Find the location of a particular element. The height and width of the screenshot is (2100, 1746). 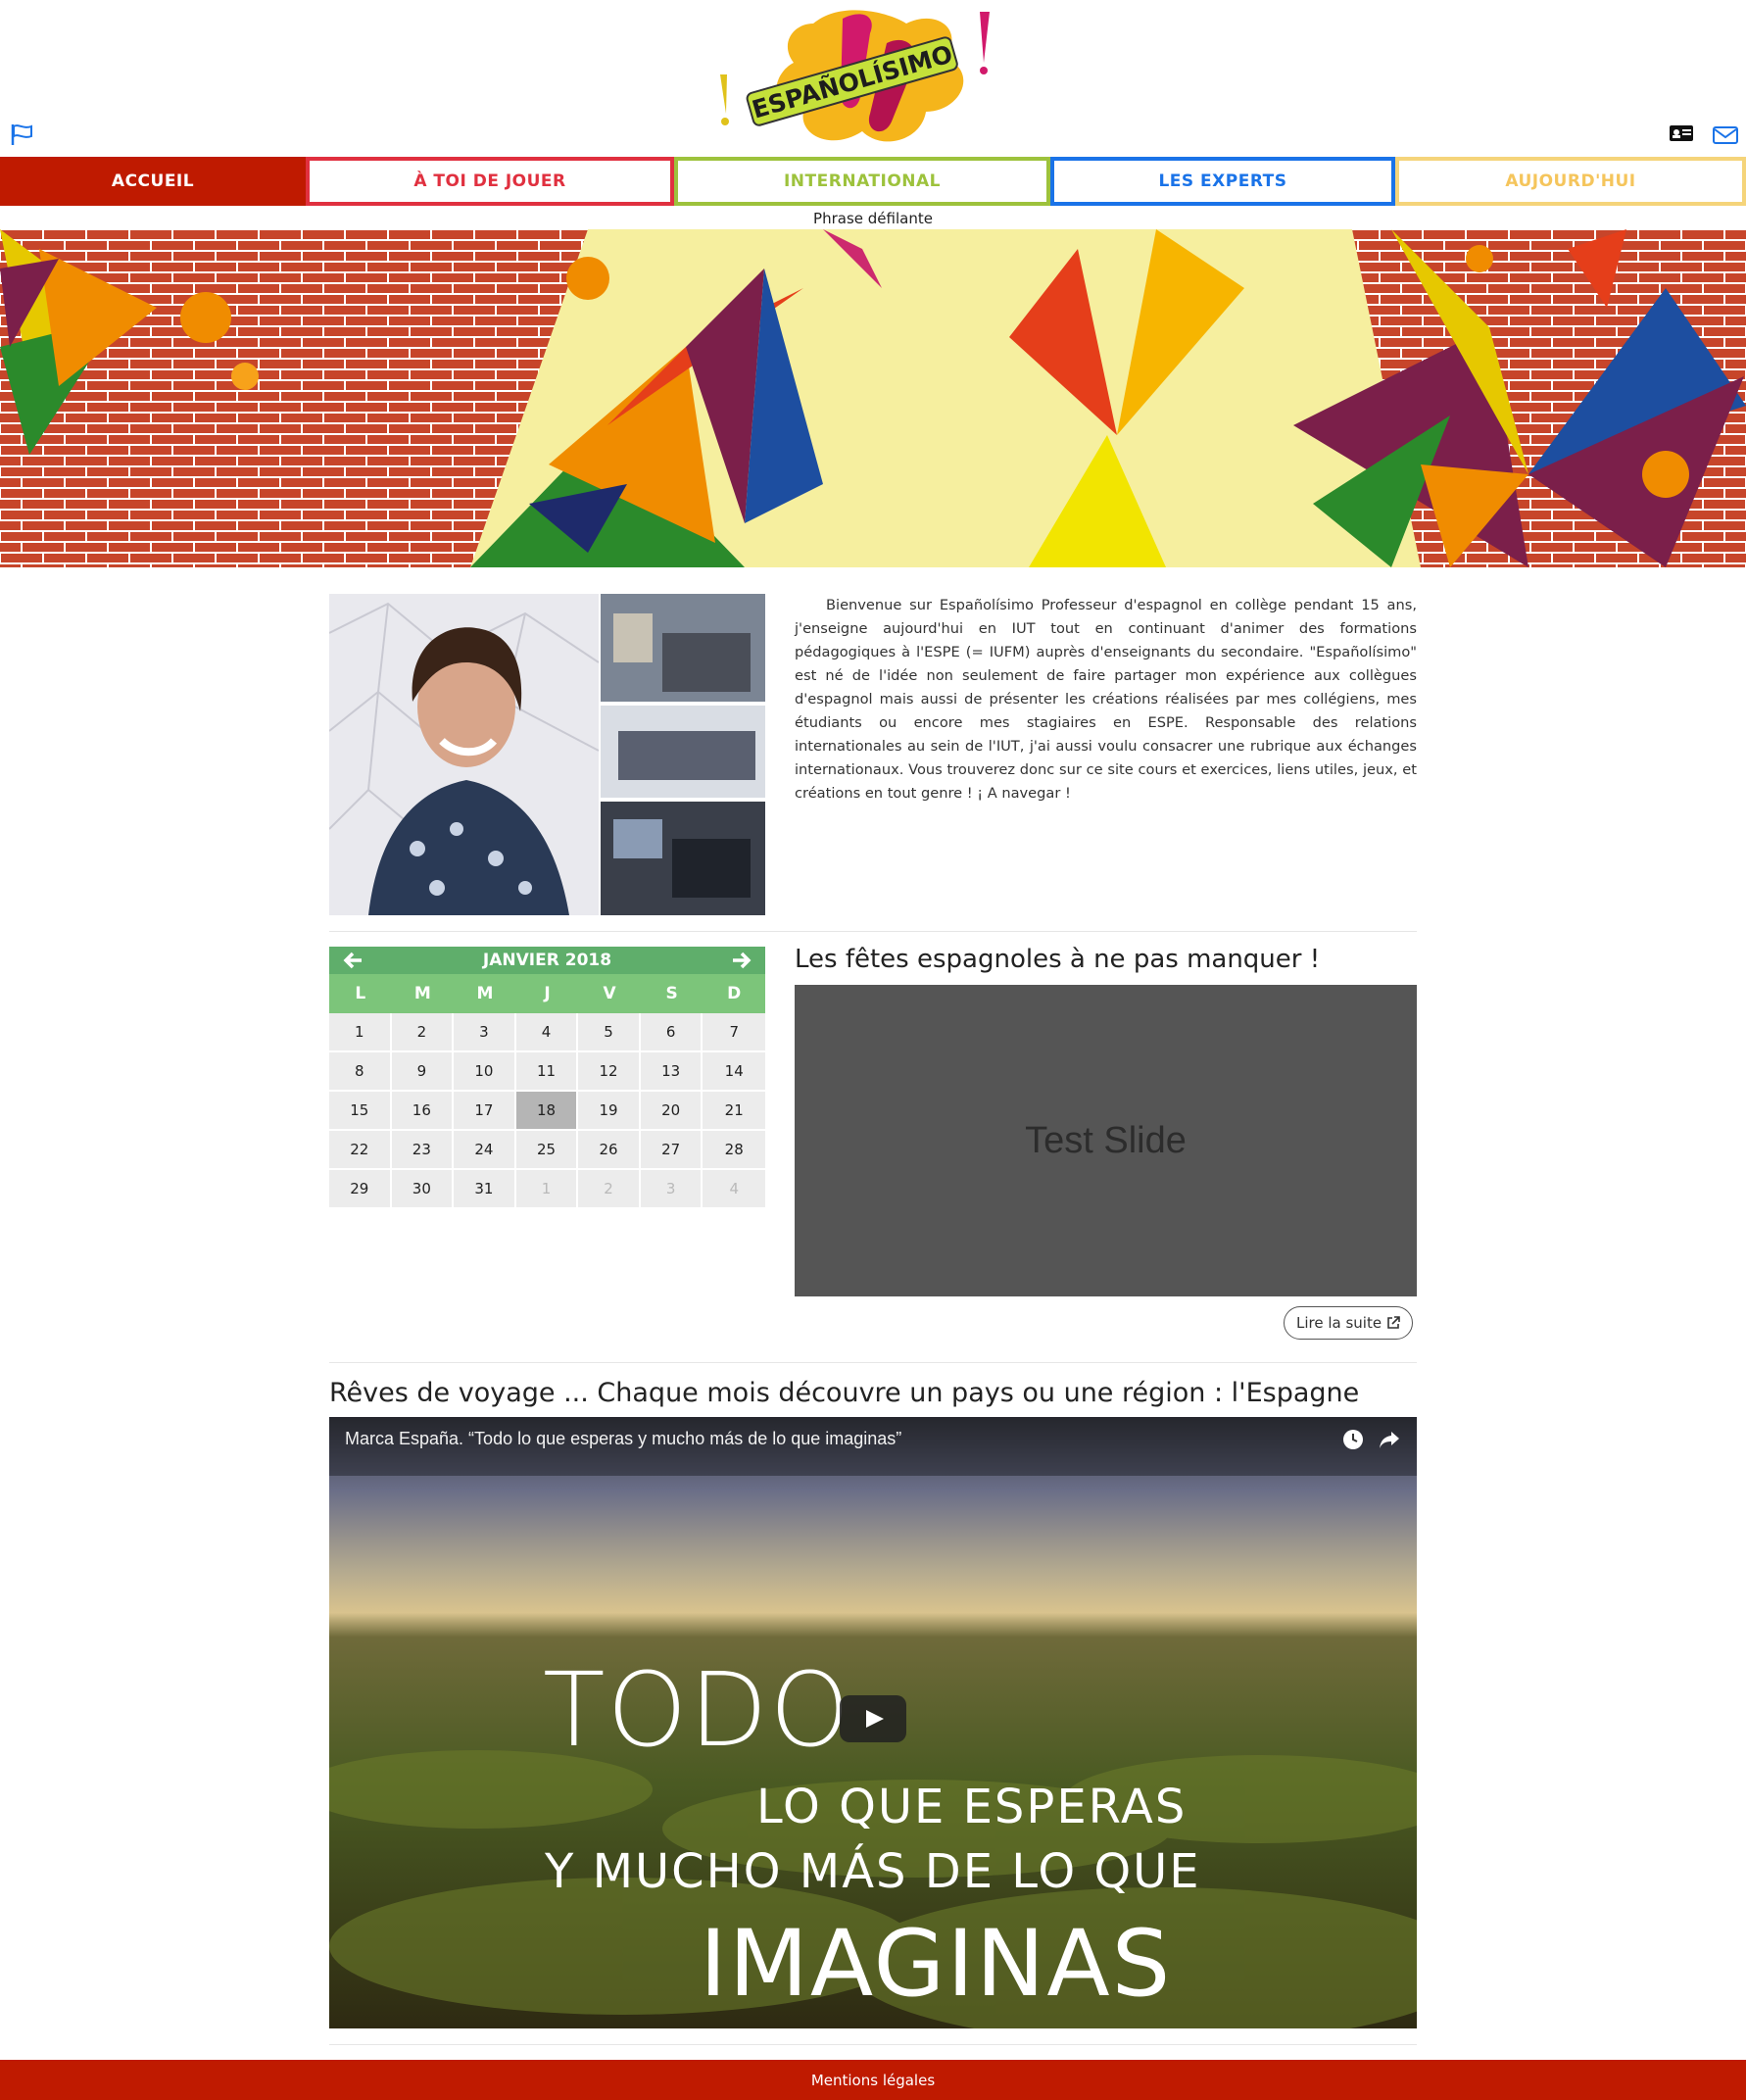

calendar-weekdays: L M M J V S D is located at coordinates (547, 994).